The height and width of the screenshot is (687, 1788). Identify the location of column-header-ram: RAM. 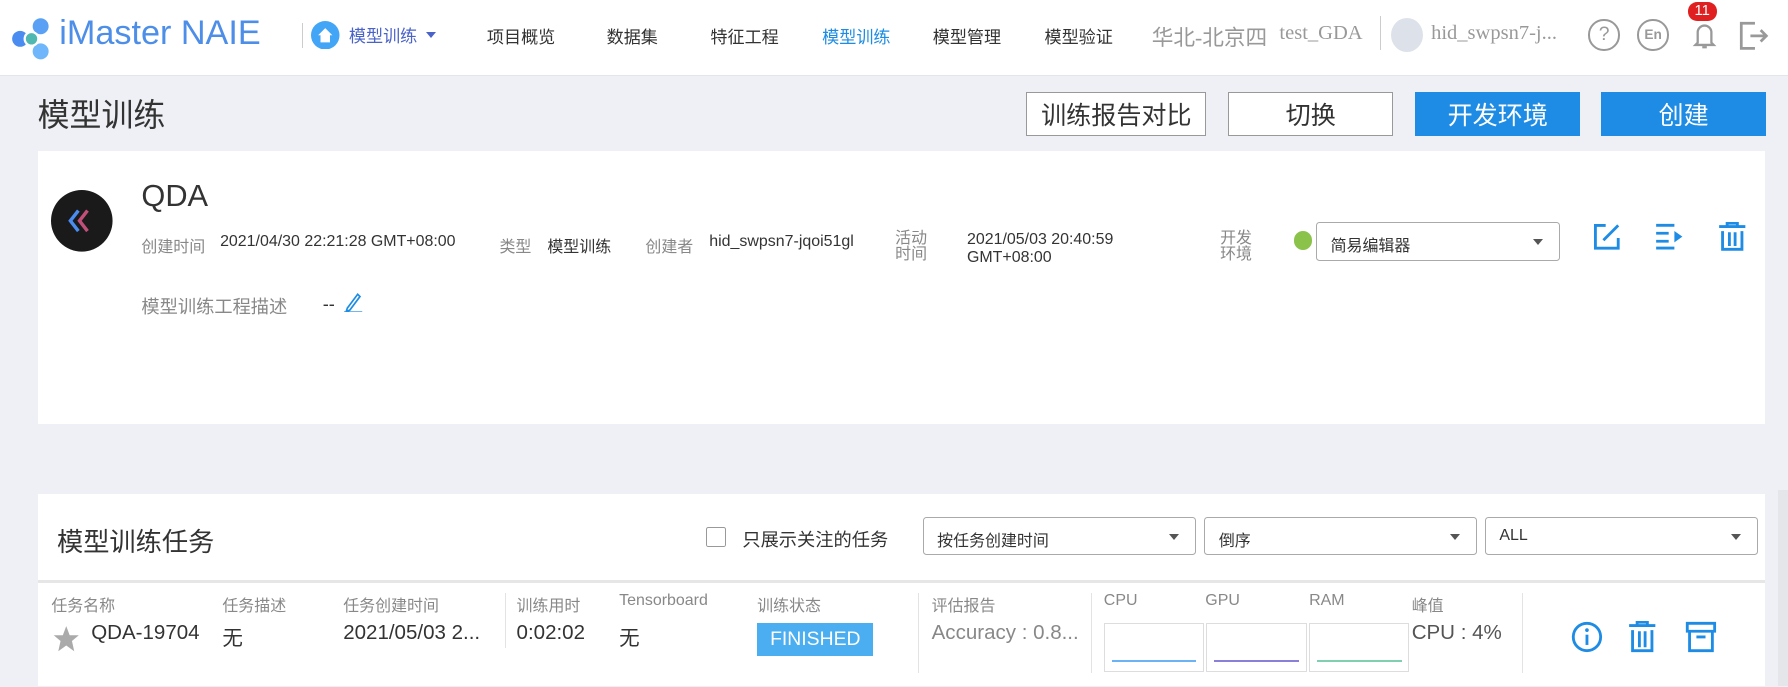
(1327, 600).